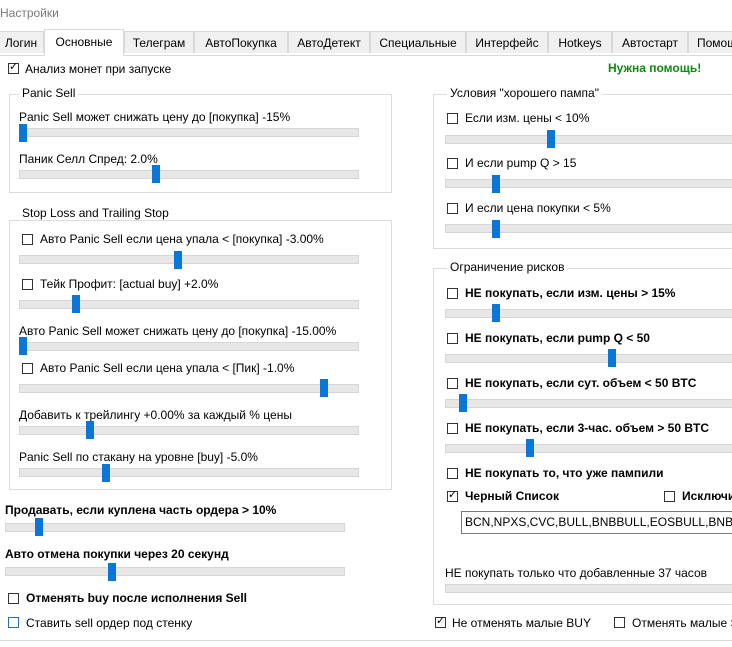  Describe the element at coordinates (452, 118) in the screenshot. I see `price-change-checkbox` at that location.